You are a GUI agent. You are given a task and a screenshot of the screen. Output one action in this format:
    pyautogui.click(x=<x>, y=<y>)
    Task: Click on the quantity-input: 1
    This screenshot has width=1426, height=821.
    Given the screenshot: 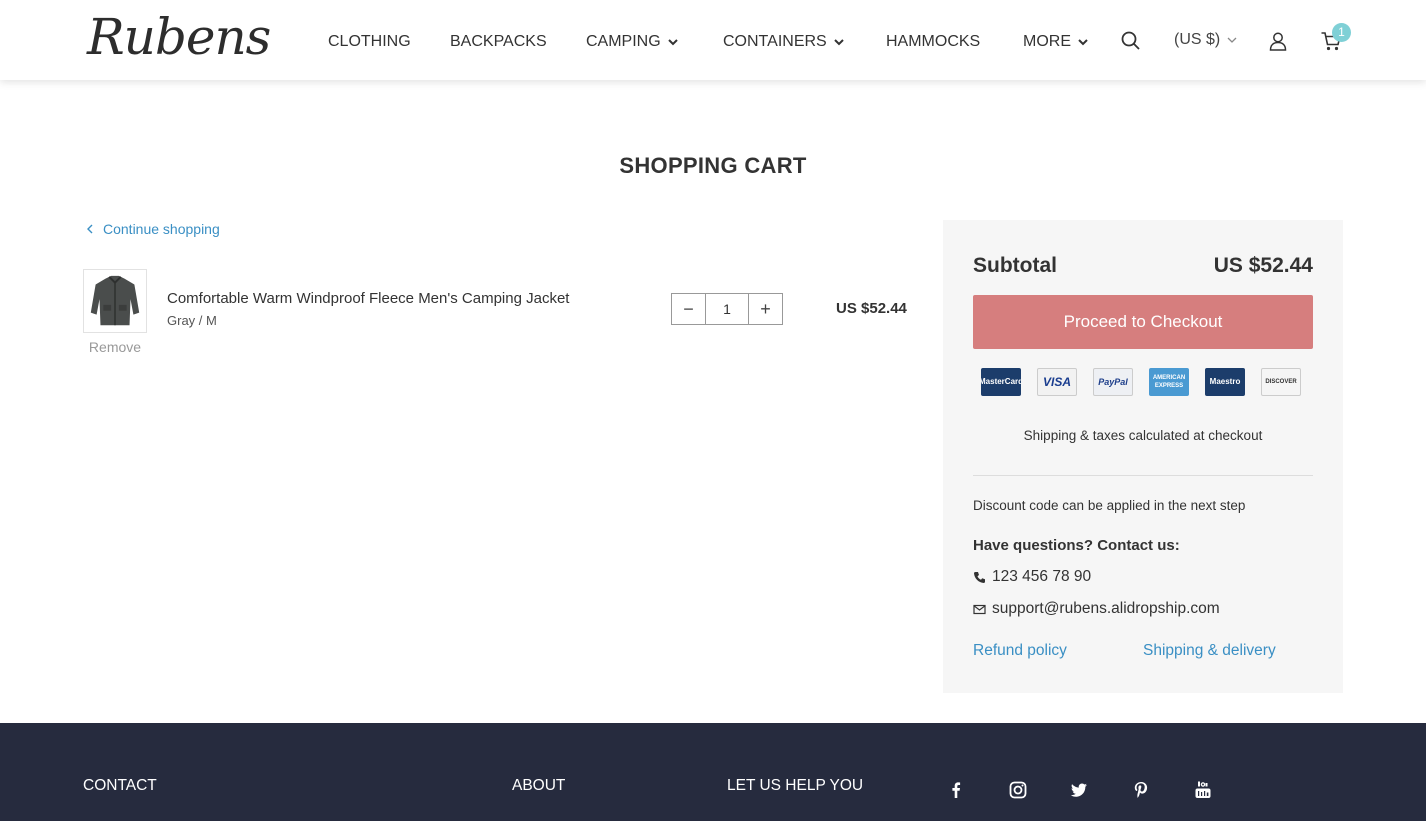 What is the action you would take?
    pyautogui.click(x=727, y=309)
    